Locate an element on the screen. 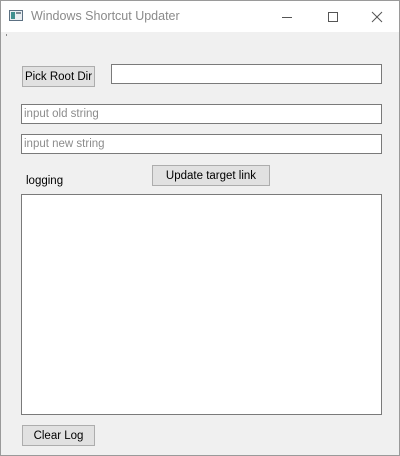 The width and height of the screenshot is (400, 456). close-button is located at coordinates (376, 16).